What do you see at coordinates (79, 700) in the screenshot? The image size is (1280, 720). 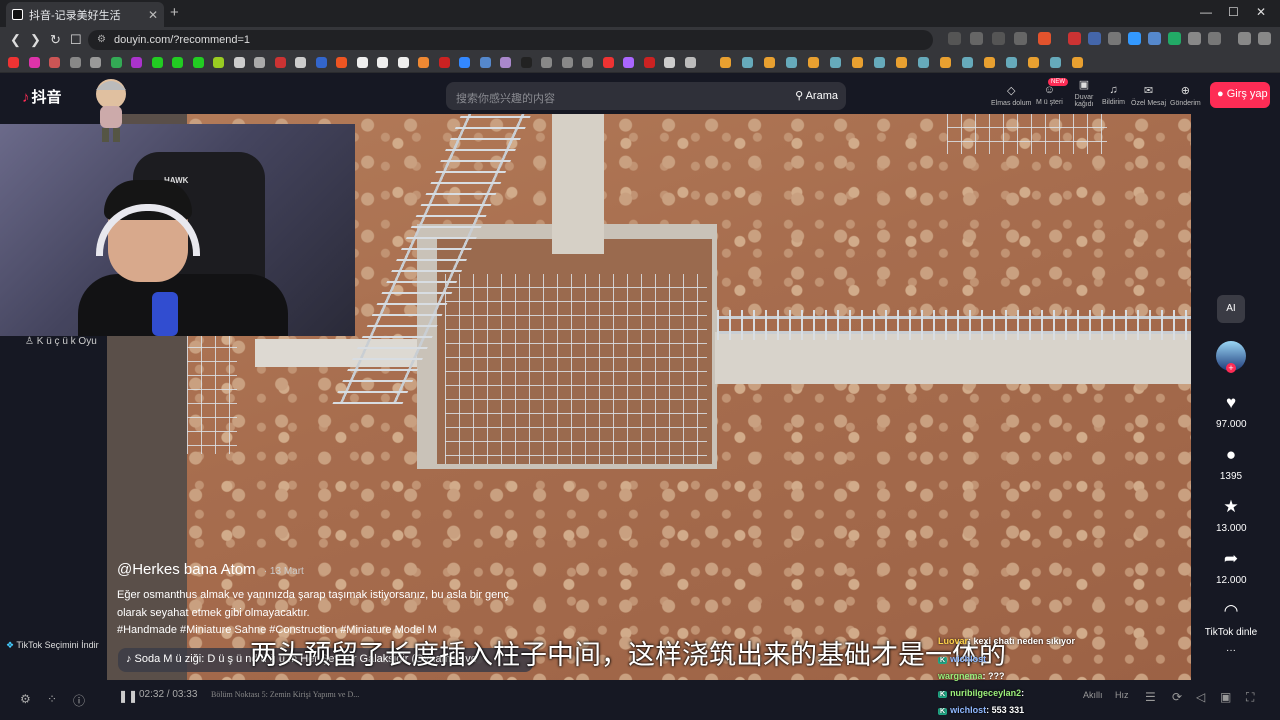 I see `help-icon: ⓘ` at bounding box center [79, 700].